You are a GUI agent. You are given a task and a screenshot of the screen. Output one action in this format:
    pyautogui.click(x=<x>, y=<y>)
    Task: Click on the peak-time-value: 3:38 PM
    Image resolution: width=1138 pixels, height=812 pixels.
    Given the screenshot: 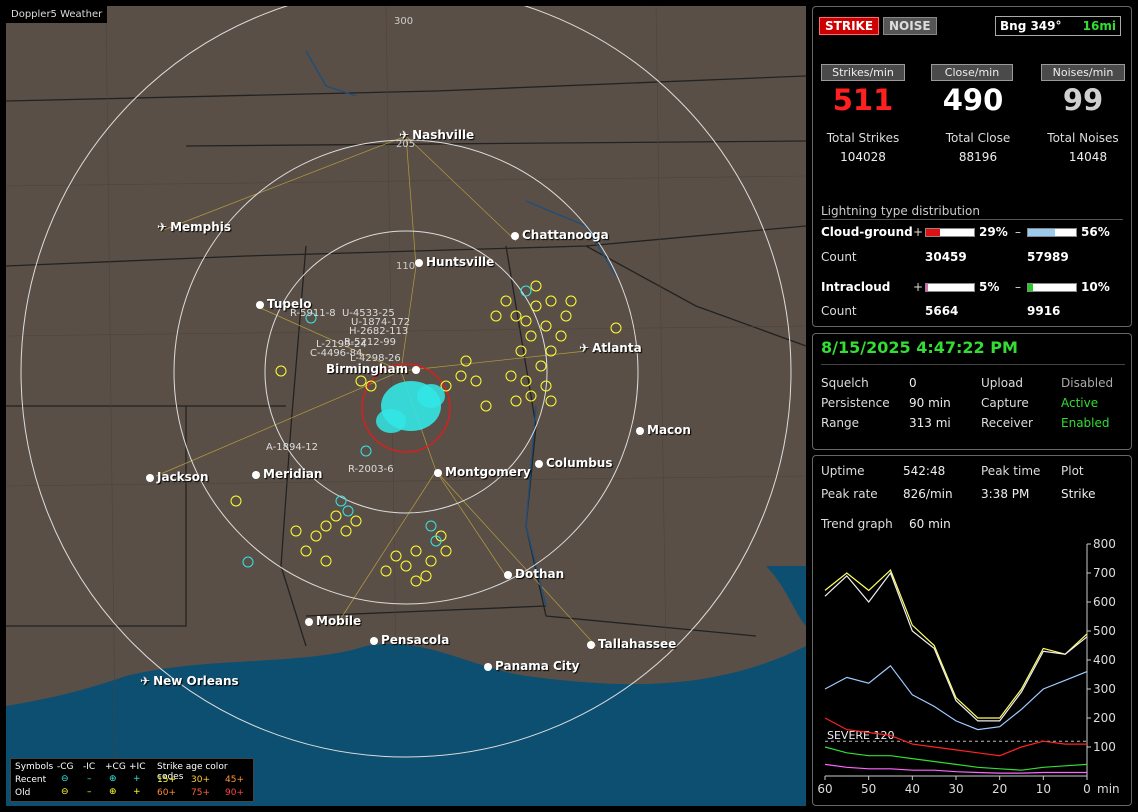 What is the action you would take?
    pyautogui.click(x=1005, y=494)
    